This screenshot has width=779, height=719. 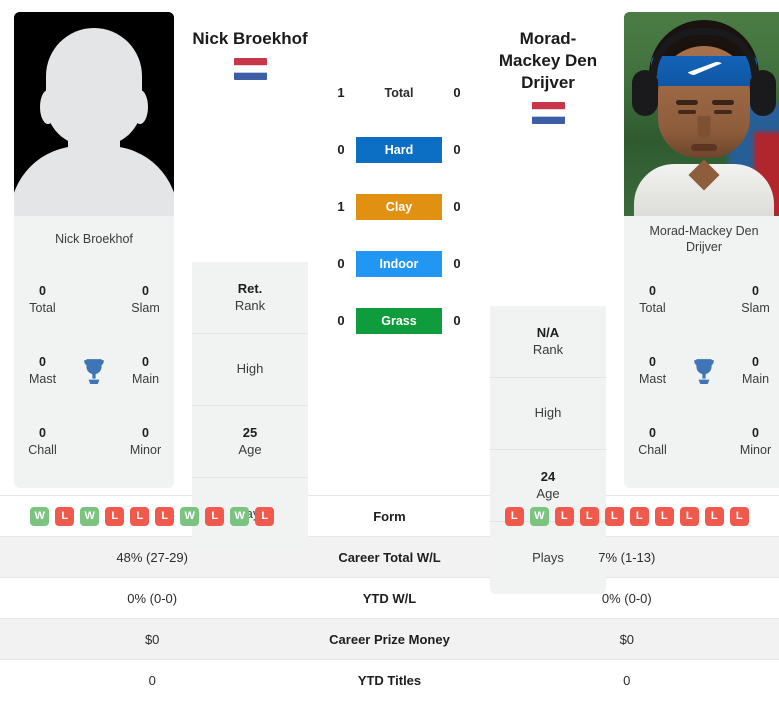 I want to click on right-titles-mast: 0 Mast, so click(x=652, y=370).